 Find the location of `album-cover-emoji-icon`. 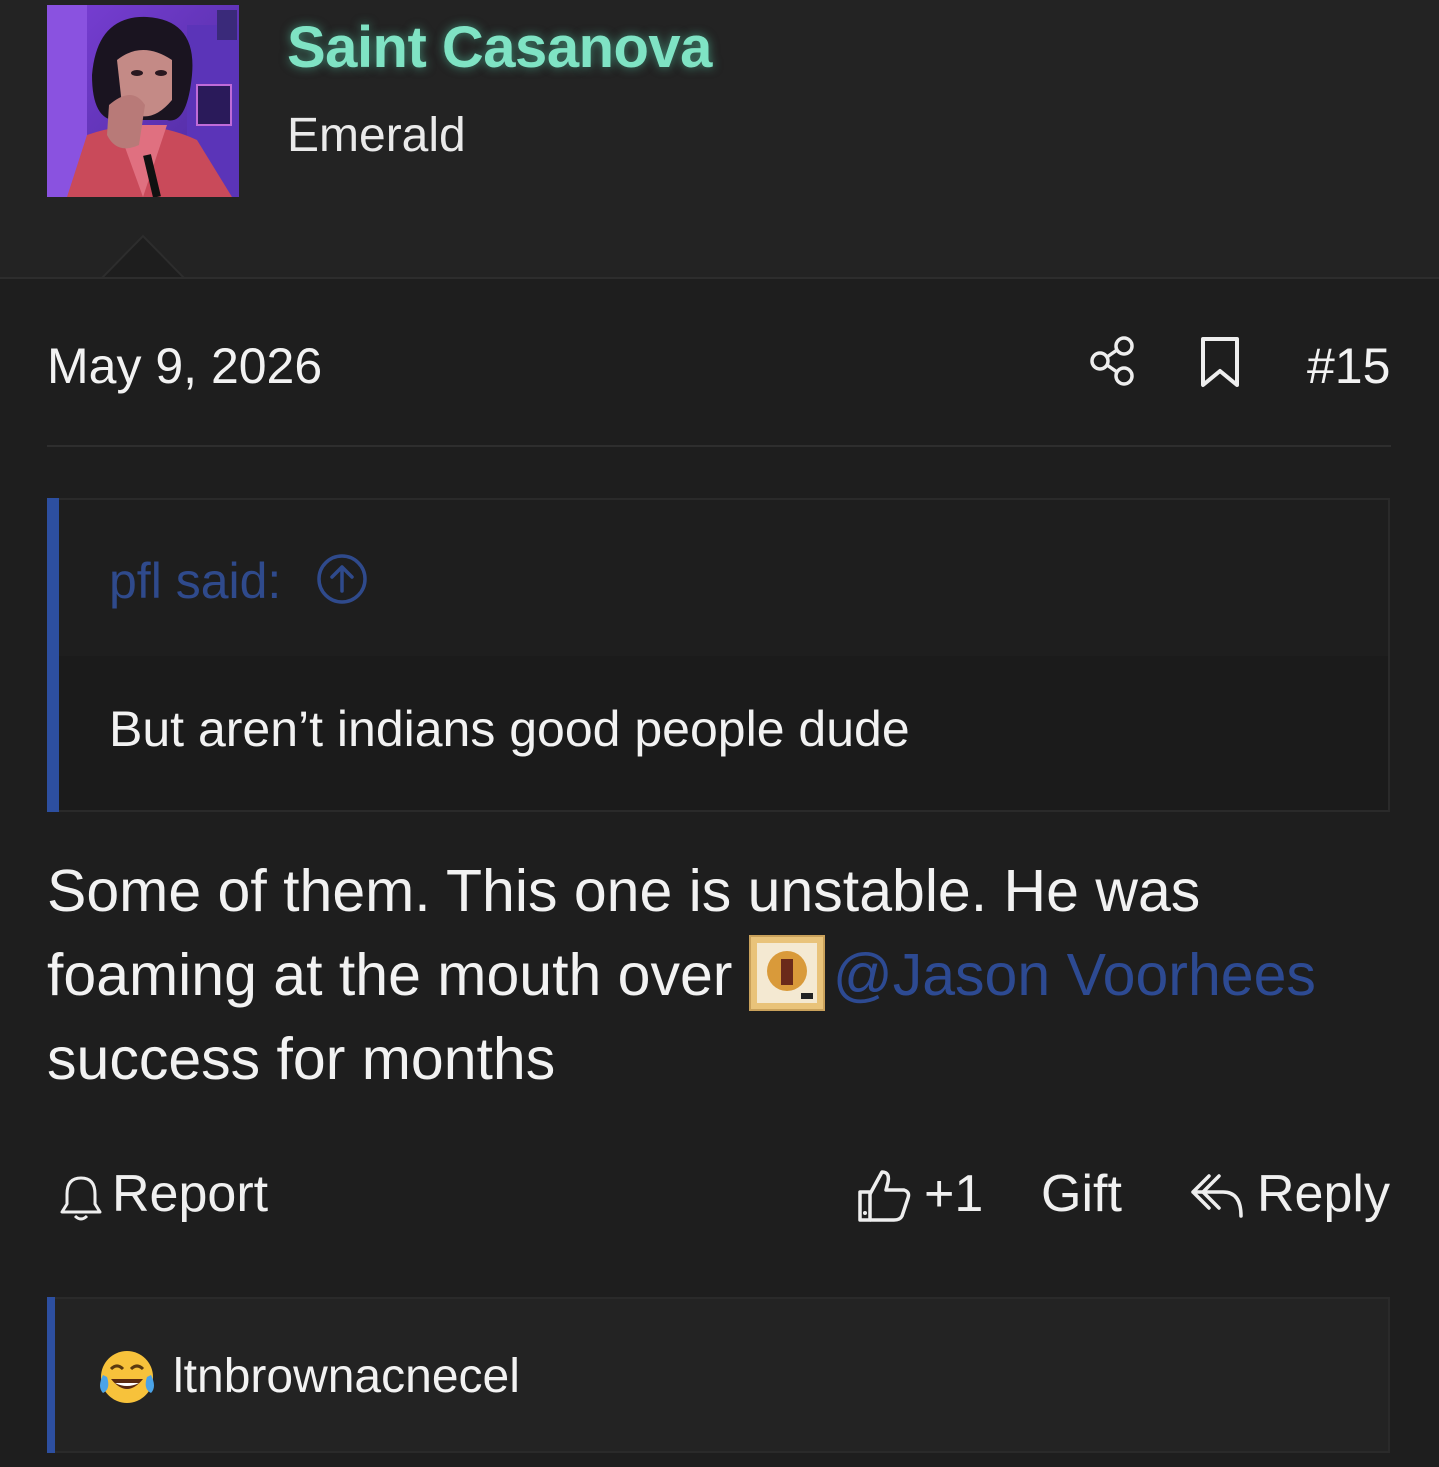

album-cover-emoji-icon is located at coordinates (786, 973).